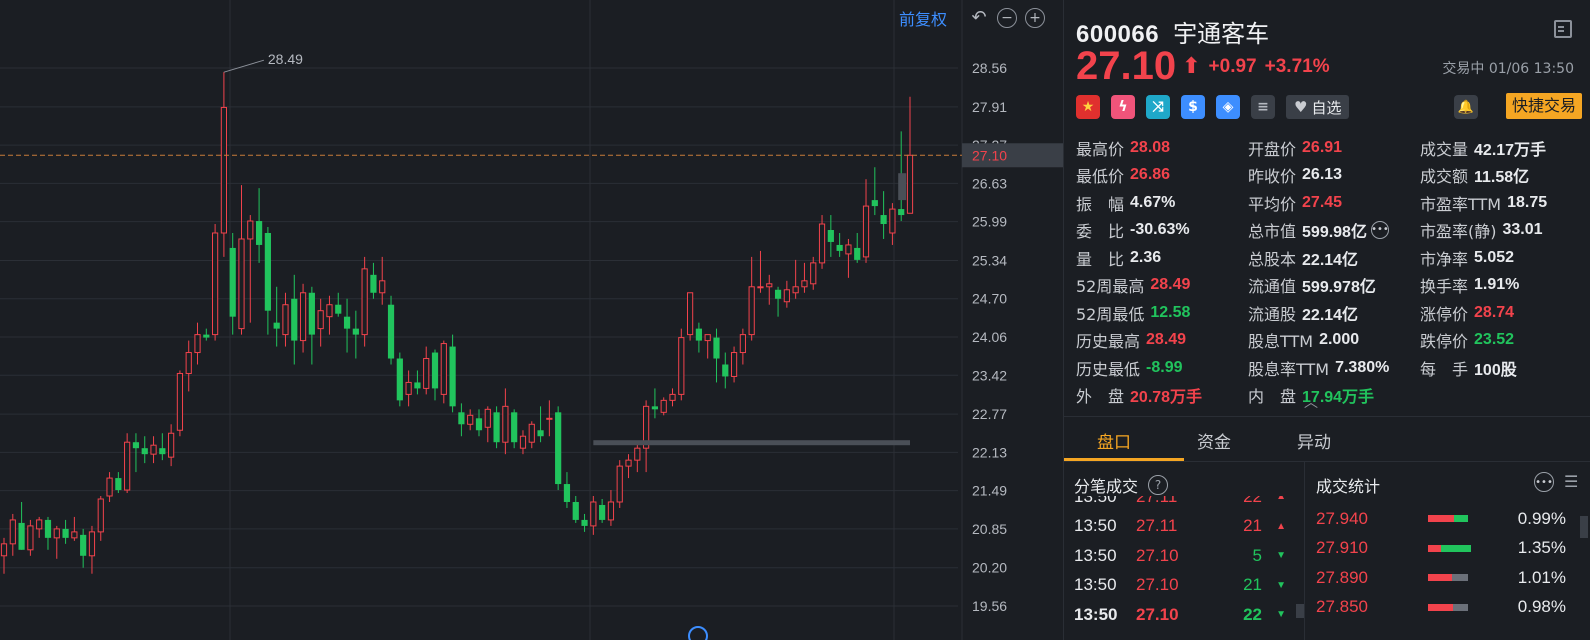 This screenshot has height=640, width=1590. Describe the element at coordinates (1088, 107) in the screenshot. I see `flag-cn-icon: ★` at that location.